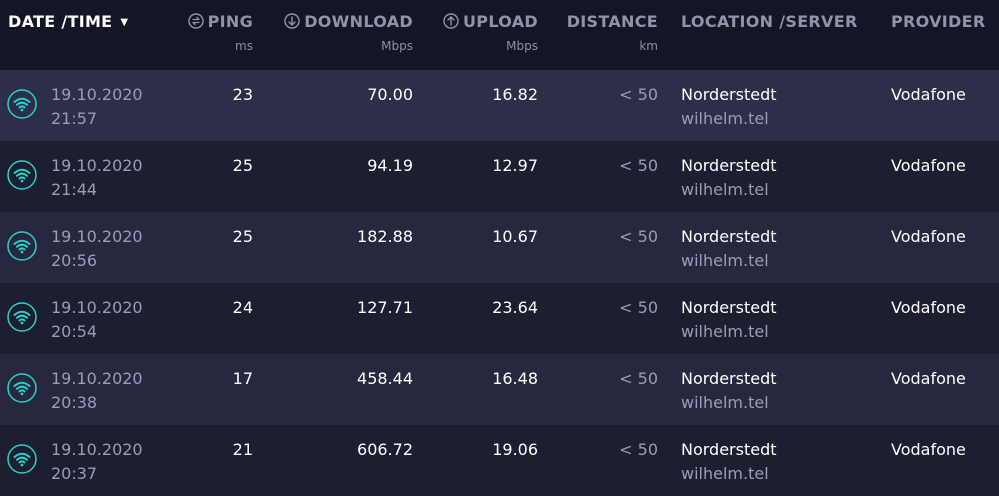  Describe the element at coordinates (74, 473) in the screenshot. I see `row-time: 20:37` at that location.